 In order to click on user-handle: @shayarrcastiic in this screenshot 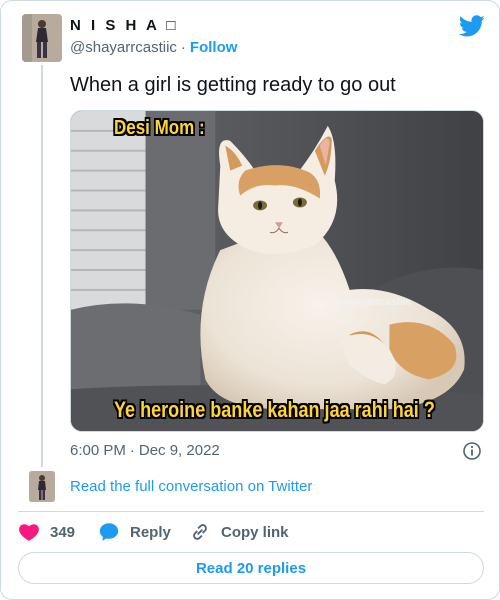, I will do `click(123, 47)`.